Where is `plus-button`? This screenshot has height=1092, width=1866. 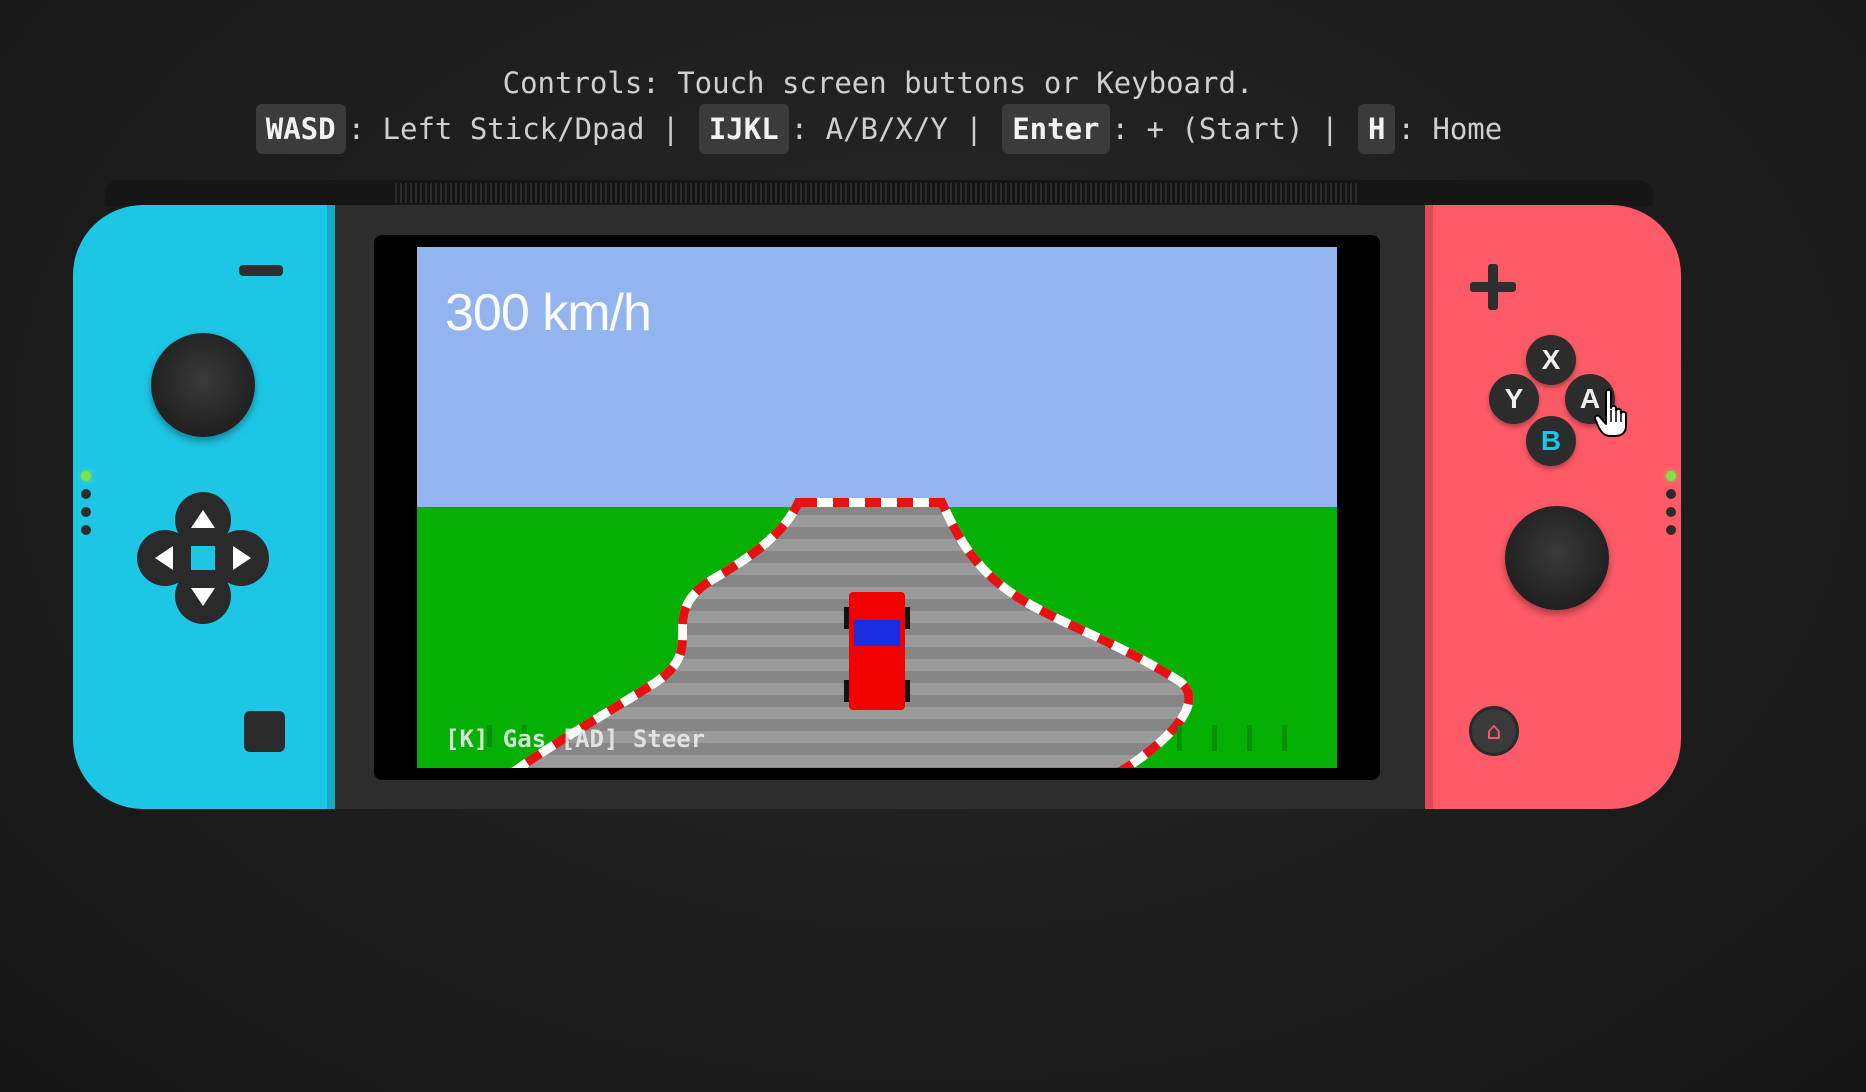 plus-button is located at coordinates (1493, 287).